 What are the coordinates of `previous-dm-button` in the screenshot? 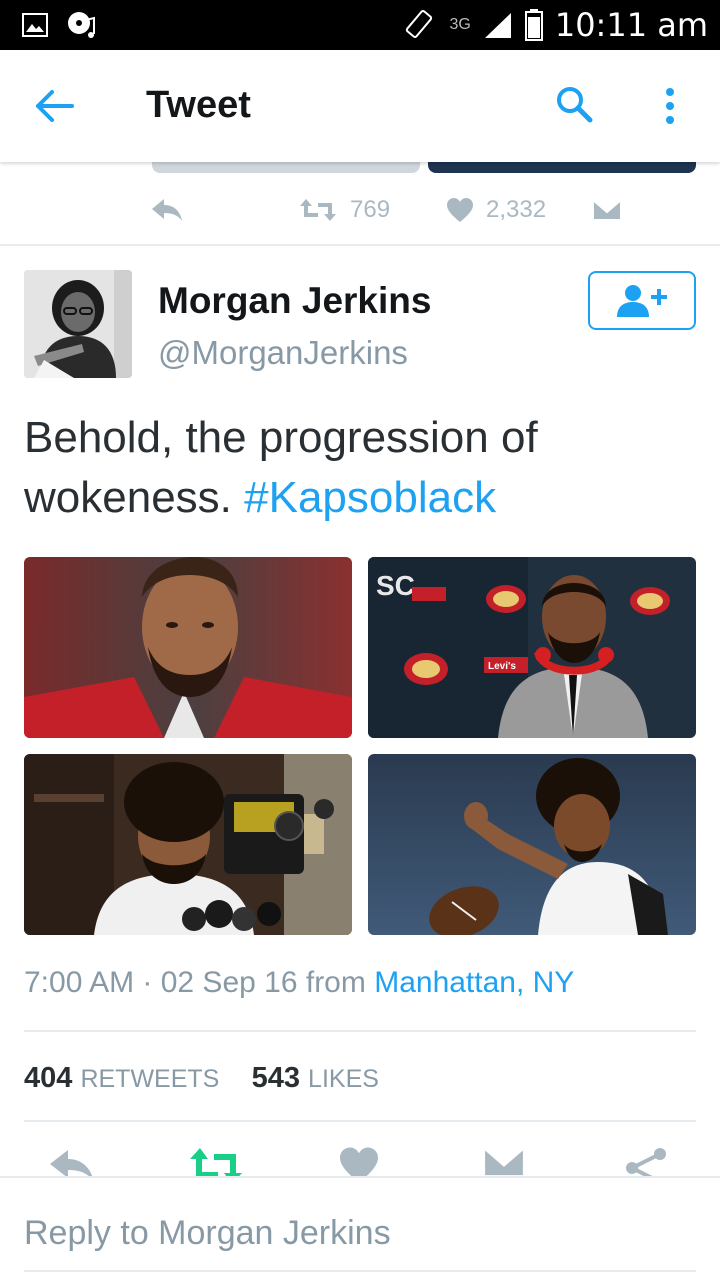 It's located at (607, 210).